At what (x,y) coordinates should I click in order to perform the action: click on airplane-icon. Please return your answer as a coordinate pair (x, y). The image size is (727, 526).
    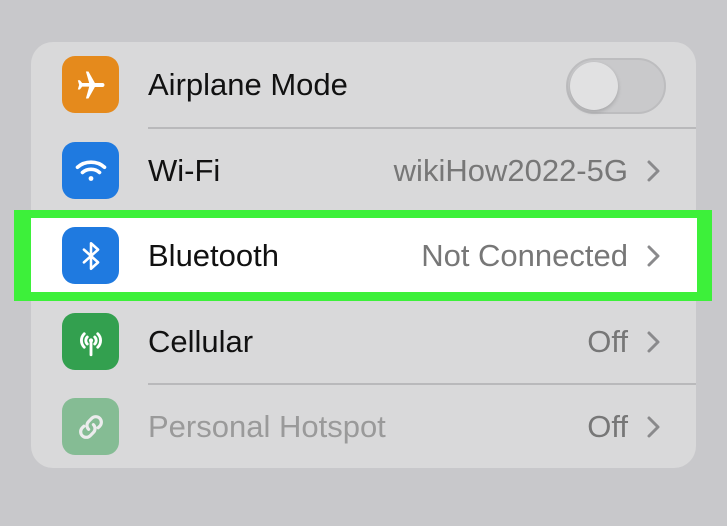
    Looking at the image, I should click on (90, 84).